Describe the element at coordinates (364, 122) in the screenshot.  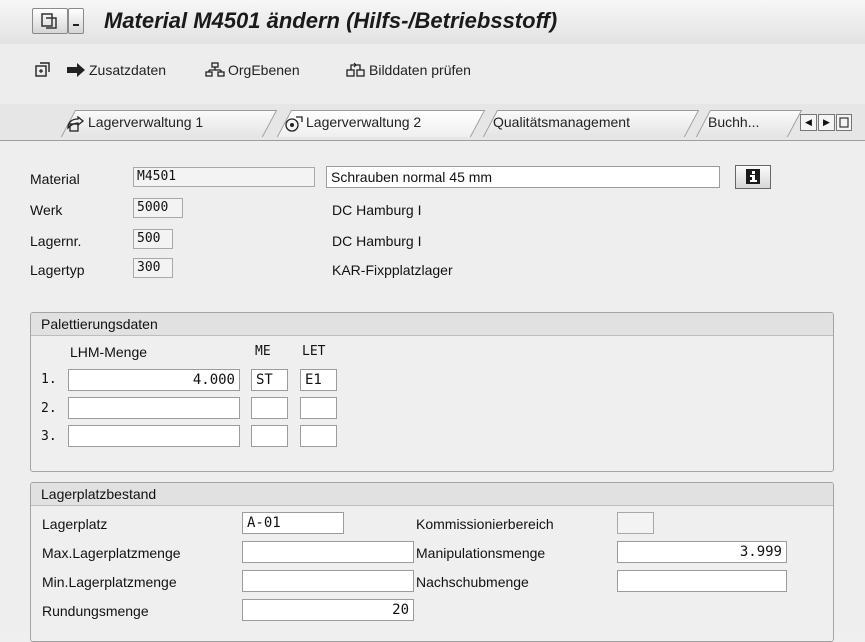
I see `tab-label: Lagerverwaltung 2` at that location.